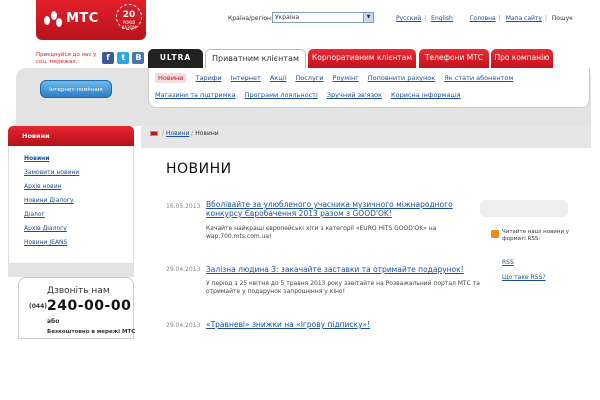 The height and width of the screenshot is (400, 600). I want to click on breadcrumb: / Новини / Новини, so click(184, 133).